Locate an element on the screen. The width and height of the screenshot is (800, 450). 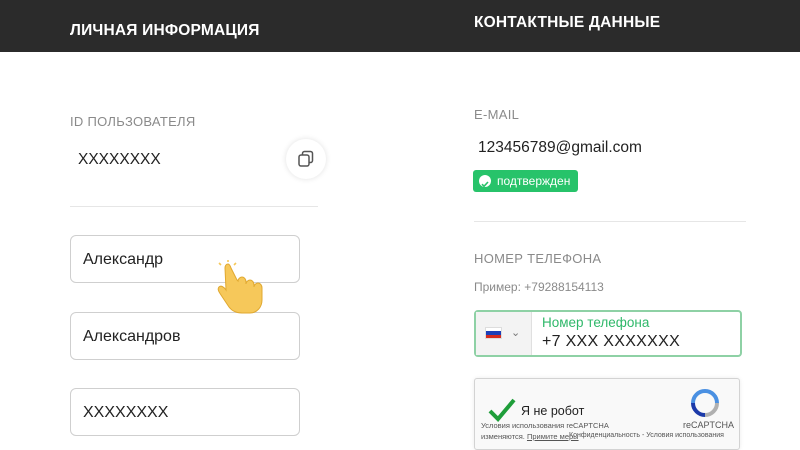
user-id-value: XXXXXXXX is located at coordinates (119, 159).